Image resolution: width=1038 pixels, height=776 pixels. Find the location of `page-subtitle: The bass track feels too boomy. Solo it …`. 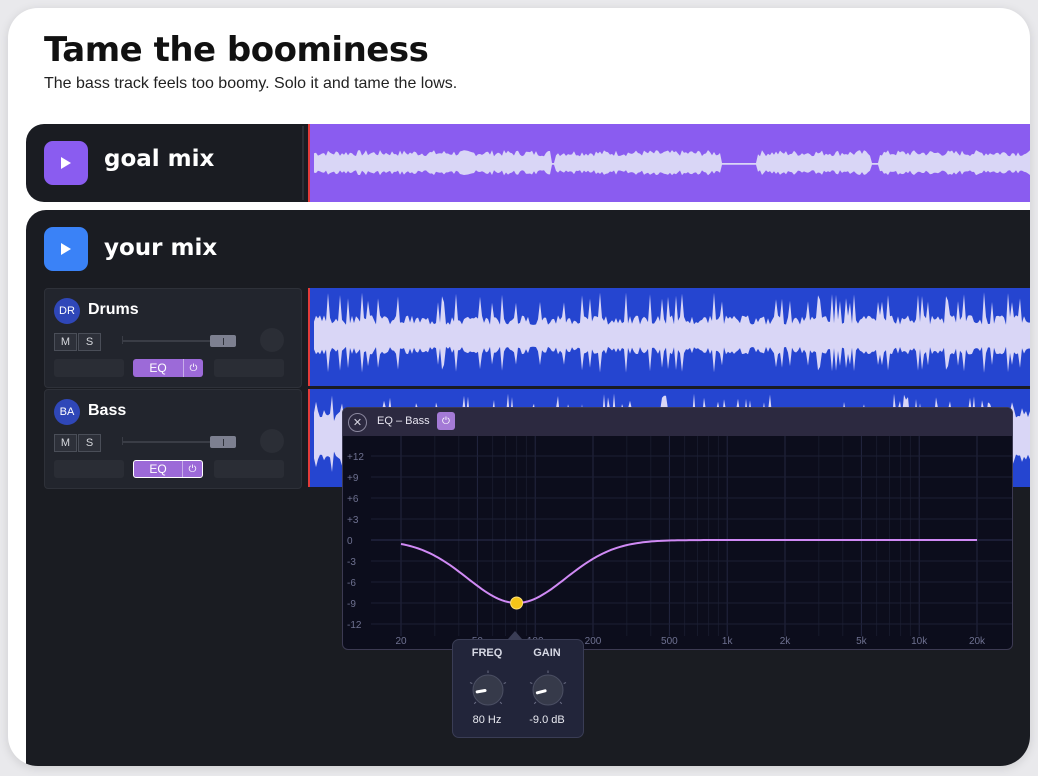

page-subtitle: The bass track feels too boomy. Solo it … is located at coordinates (251, 83).